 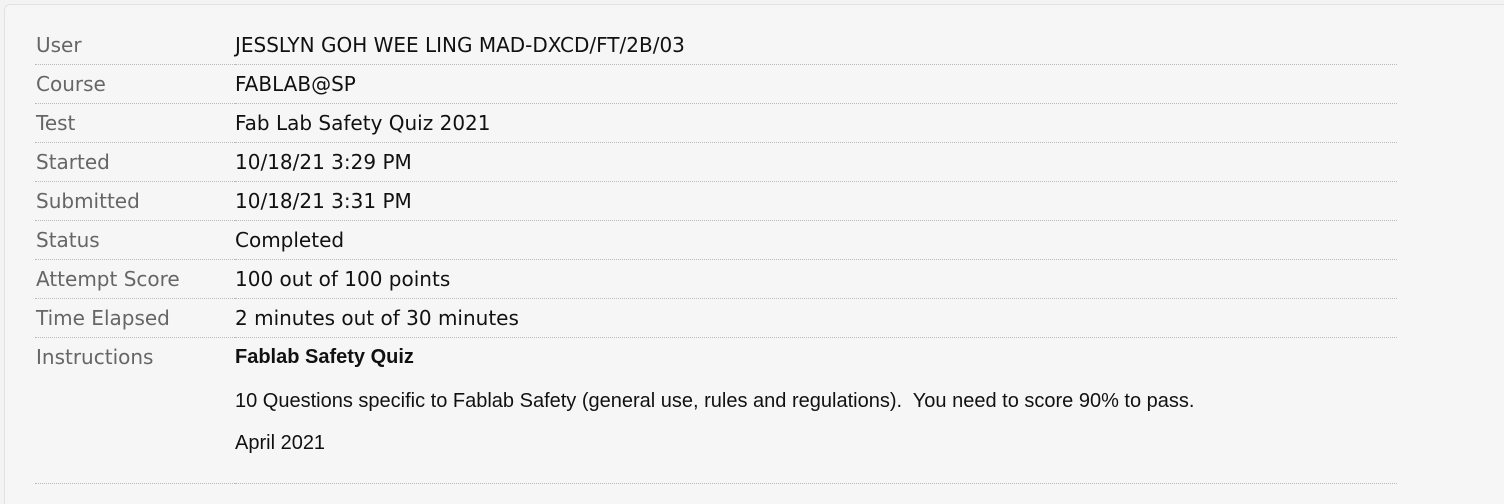 What do you see at coordinates (135, 123) in the screenshot?
I see `test-label: Test` at bounding box center [135, 123].